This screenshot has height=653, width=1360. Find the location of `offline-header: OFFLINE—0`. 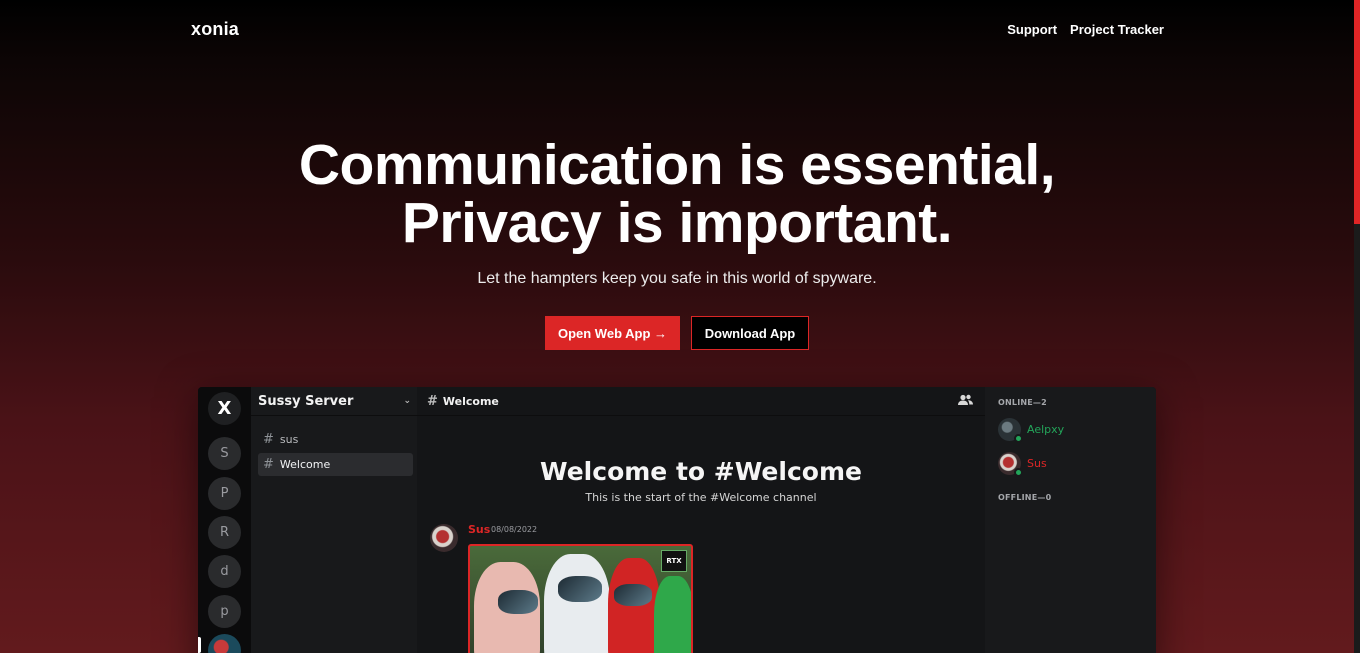

offline-header: OFFLINE—0 is located at coordinates (1025, 497).